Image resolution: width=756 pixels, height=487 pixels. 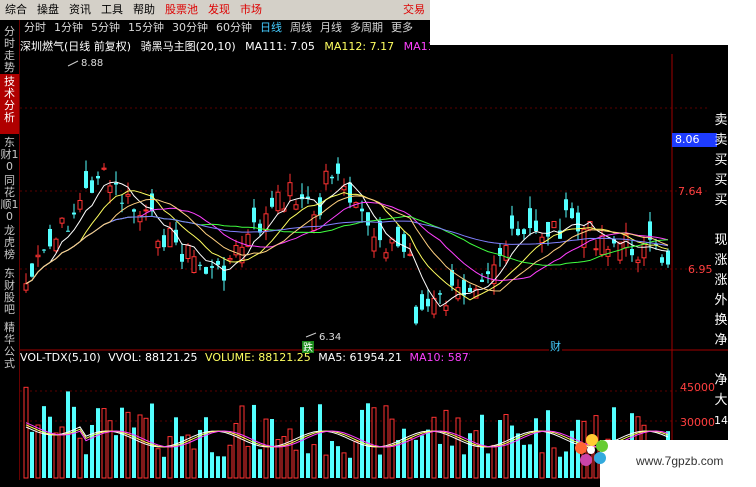 What do you see at coordinates (721, 180) in the screenshot?
I see `quote-label-buy2: 买` at bounding box center [721, 180].